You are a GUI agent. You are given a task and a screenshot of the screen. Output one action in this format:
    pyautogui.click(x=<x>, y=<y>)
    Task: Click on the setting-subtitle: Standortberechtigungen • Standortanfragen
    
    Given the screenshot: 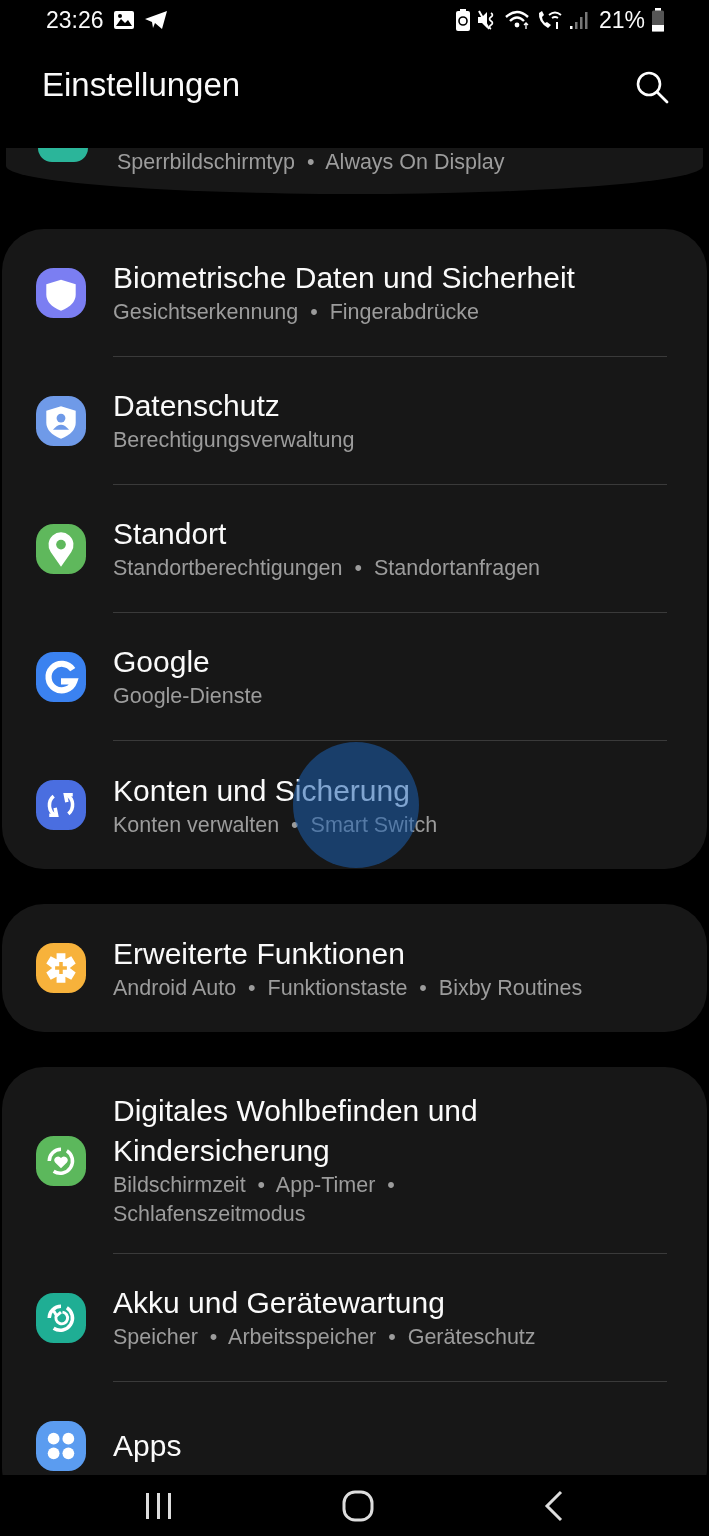 What is the action you would take?
    pyautogui.click(x=327, y=568)
    